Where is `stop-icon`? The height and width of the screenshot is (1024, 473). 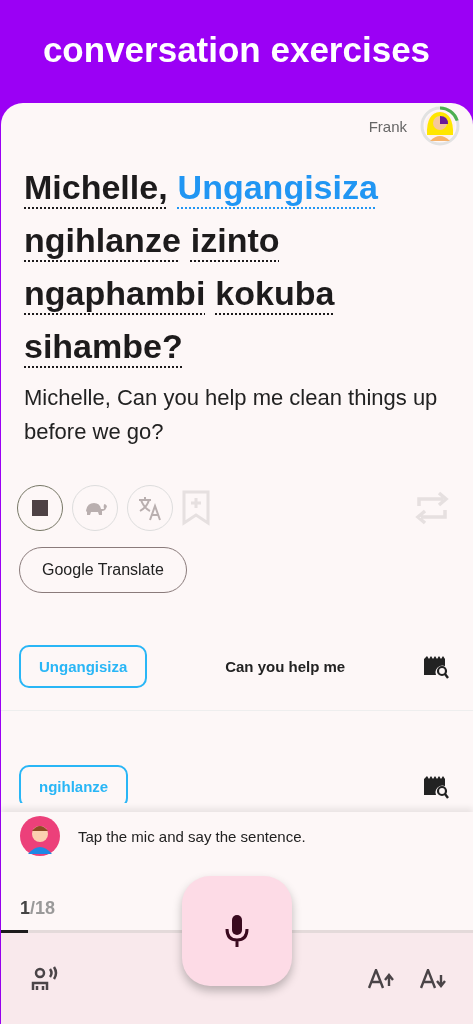
stop-icon is located at coordinates (40, 508).